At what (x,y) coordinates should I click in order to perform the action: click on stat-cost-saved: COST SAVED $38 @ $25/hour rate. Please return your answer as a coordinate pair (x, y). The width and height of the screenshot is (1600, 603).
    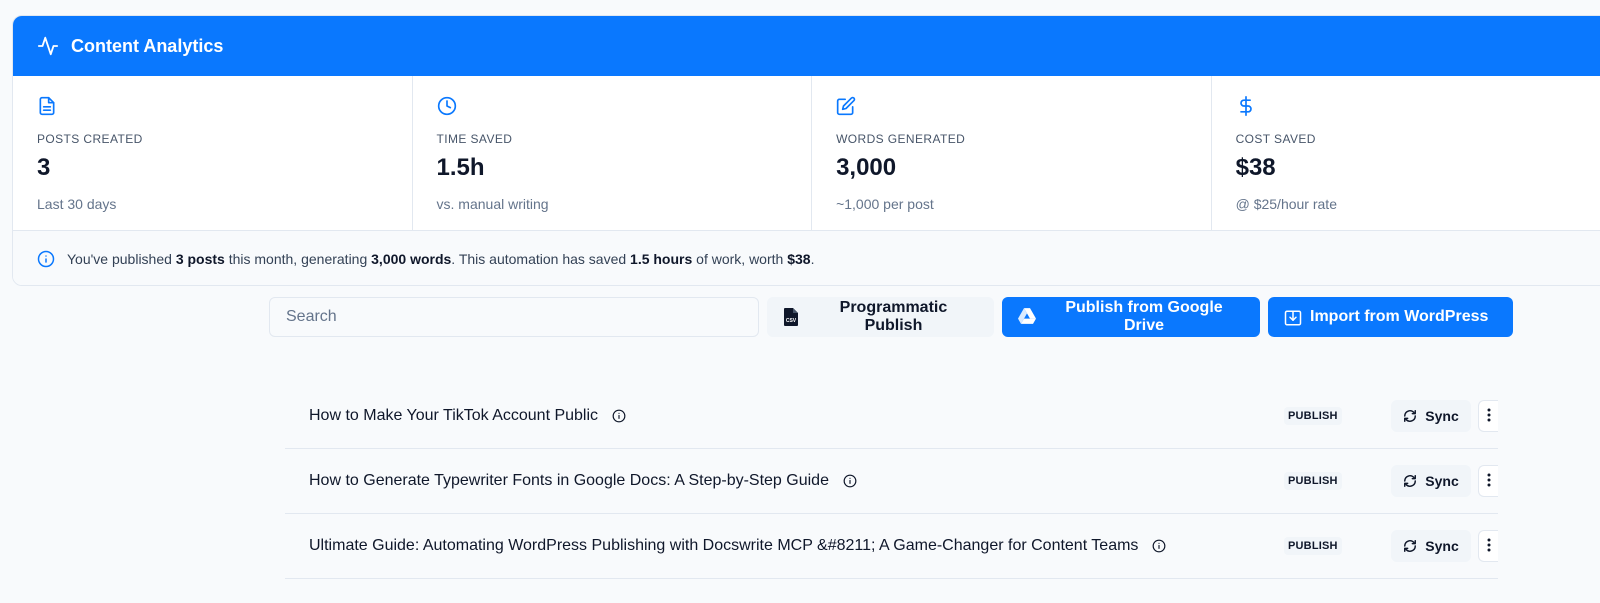
    Looking at the image, I should click on (1406, 153).